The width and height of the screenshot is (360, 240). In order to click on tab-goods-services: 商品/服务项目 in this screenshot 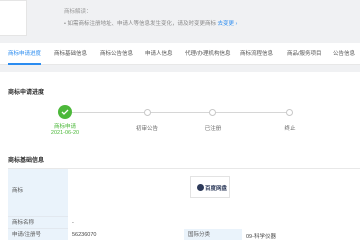, I will do `click(304, 54)`.